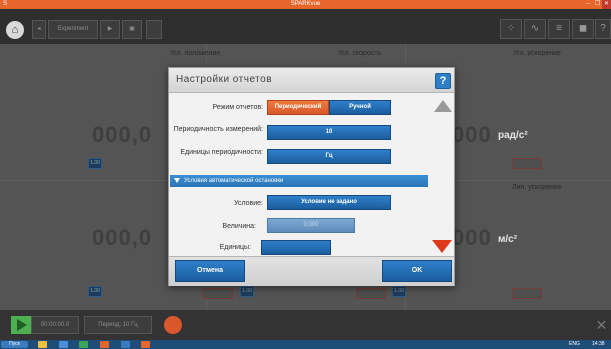  I want to click on close-window-button: ✕, so click(606, 4).